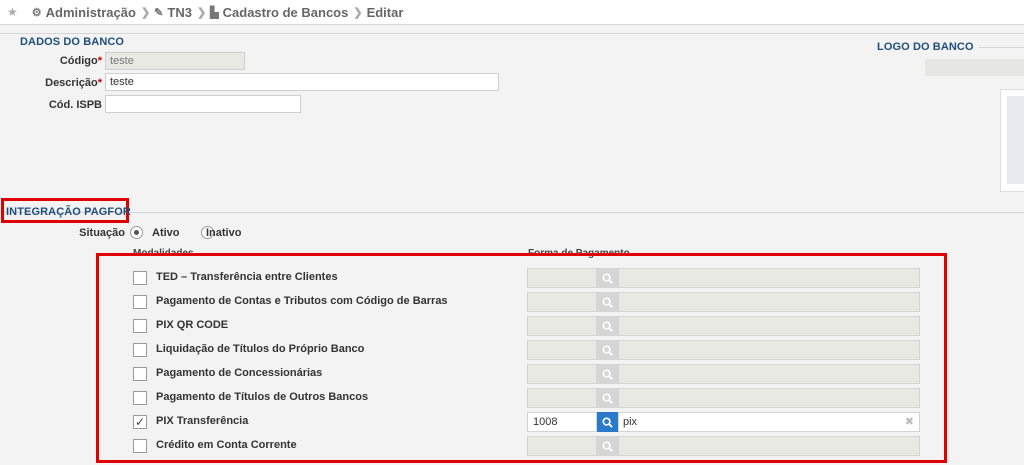 This screenshot has width=1024, height=465. Describe the element at coordinates (562, 422) in the screenshot. I see `forma-pagamento-code-field: 1008` at that location.